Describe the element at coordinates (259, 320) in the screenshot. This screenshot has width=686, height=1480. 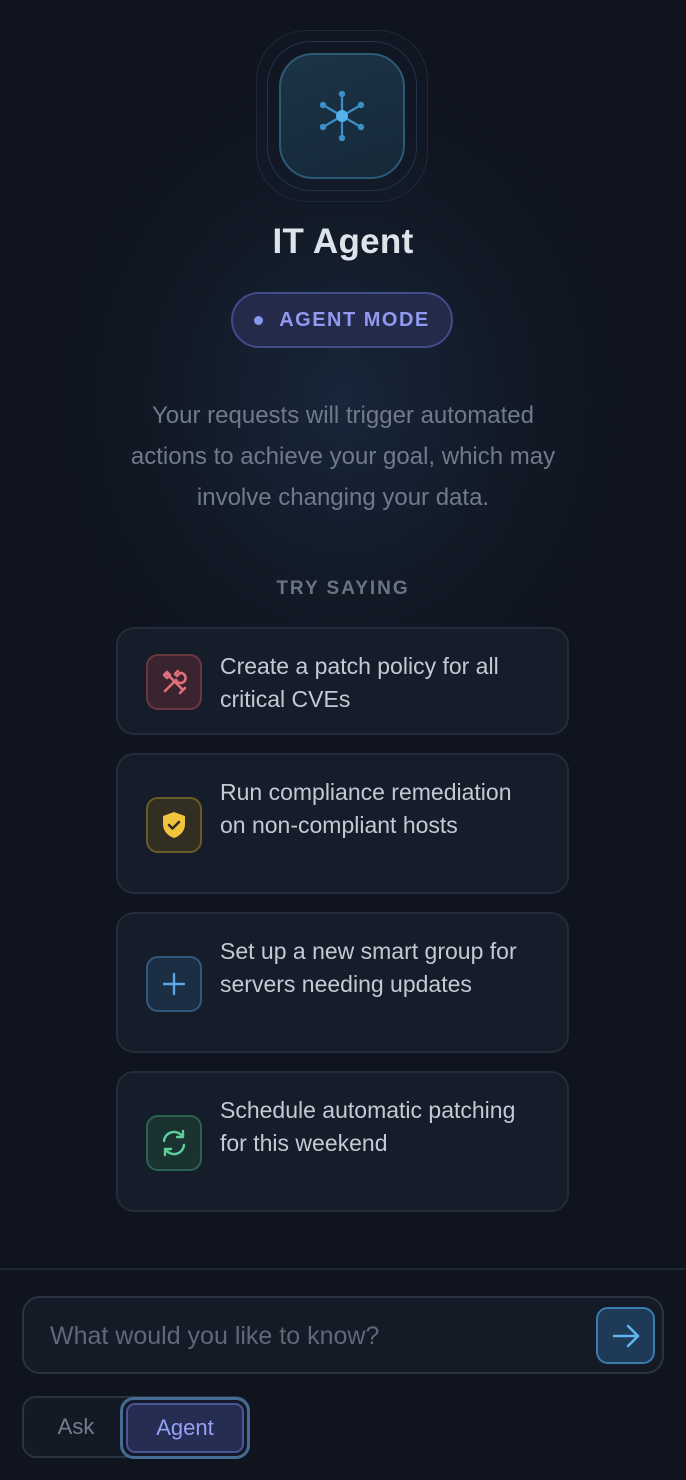
I see `status-dot` at that location.